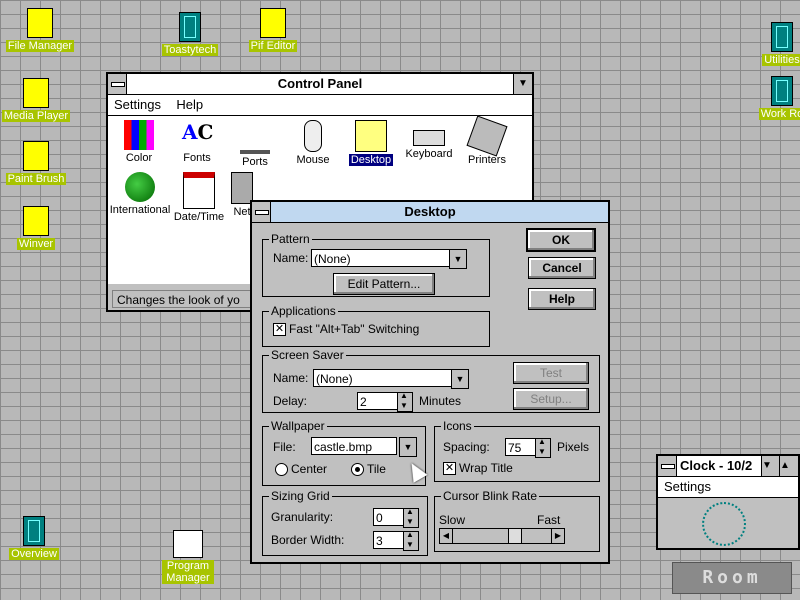 The width and height of the screenshot is (800, 600). I want to click on color-icon, so click(139, 135).